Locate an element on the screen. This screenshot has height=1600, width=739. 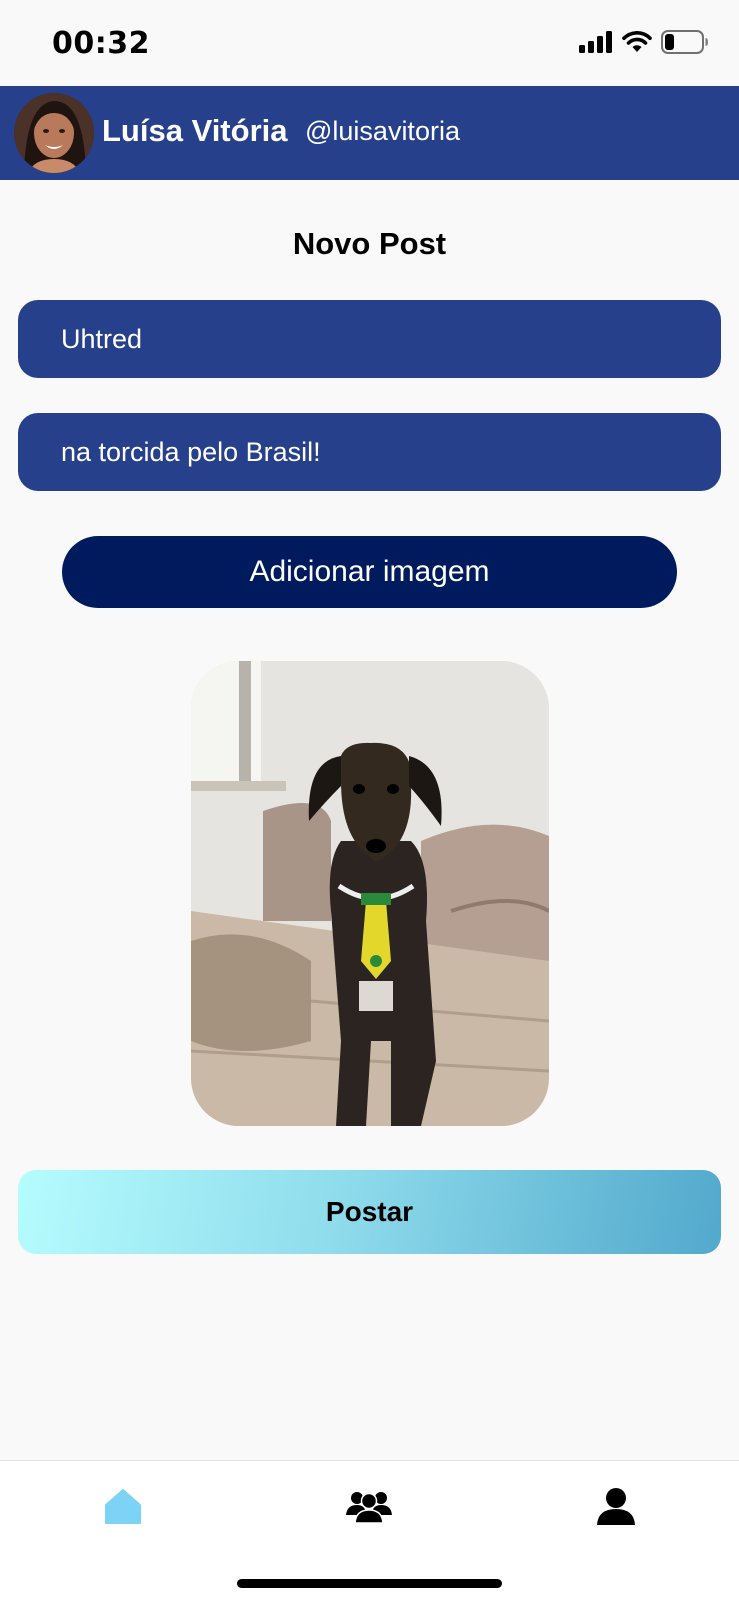
user-handle: @luisavitoria is located at coordinates (382, 131).